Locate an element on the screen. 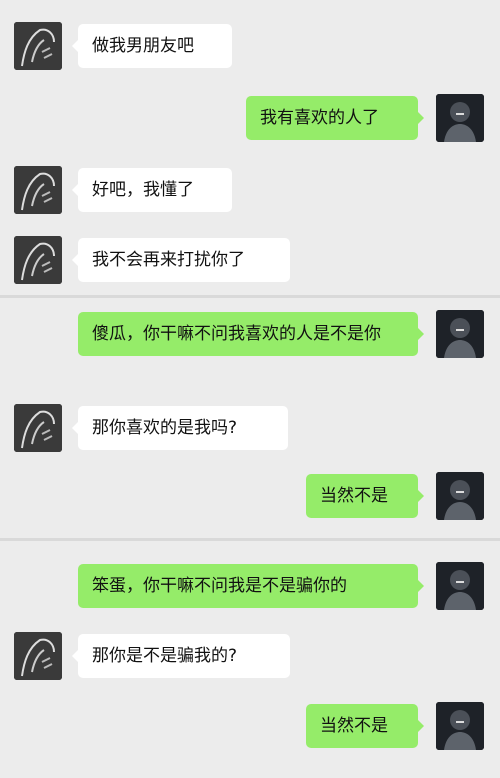  message-bubble: 我不会再来打扰你了 is located at coordinates (181, 260).